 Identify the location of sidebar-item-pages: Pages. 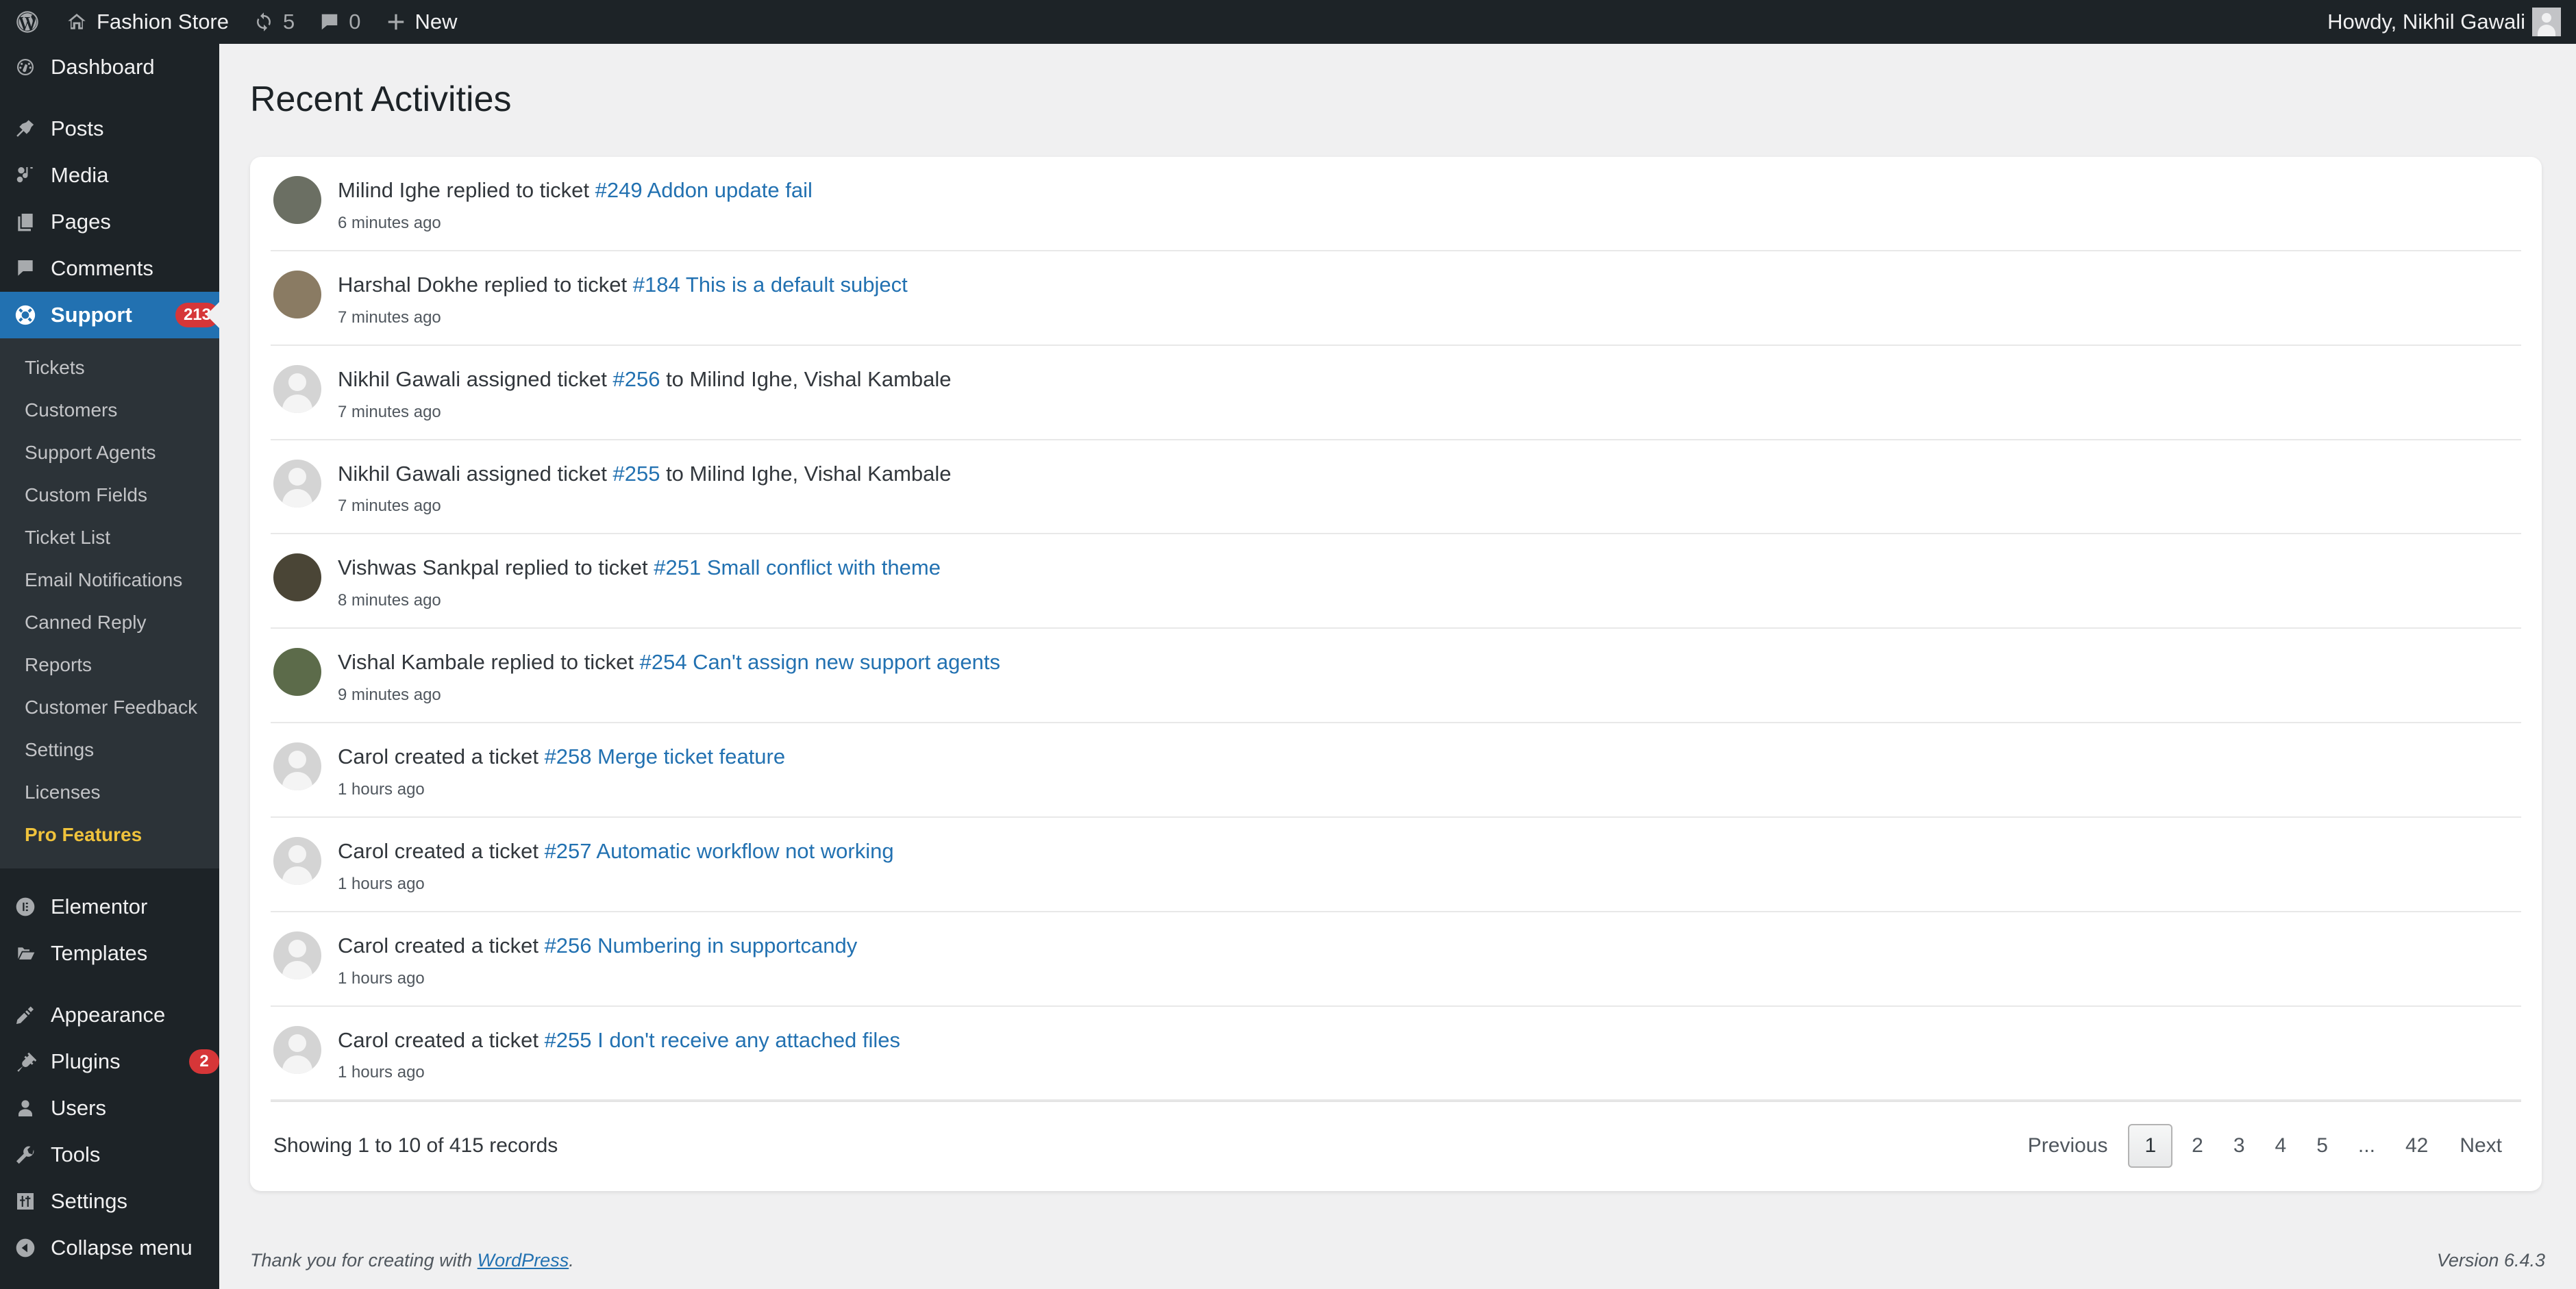
(109, 222).